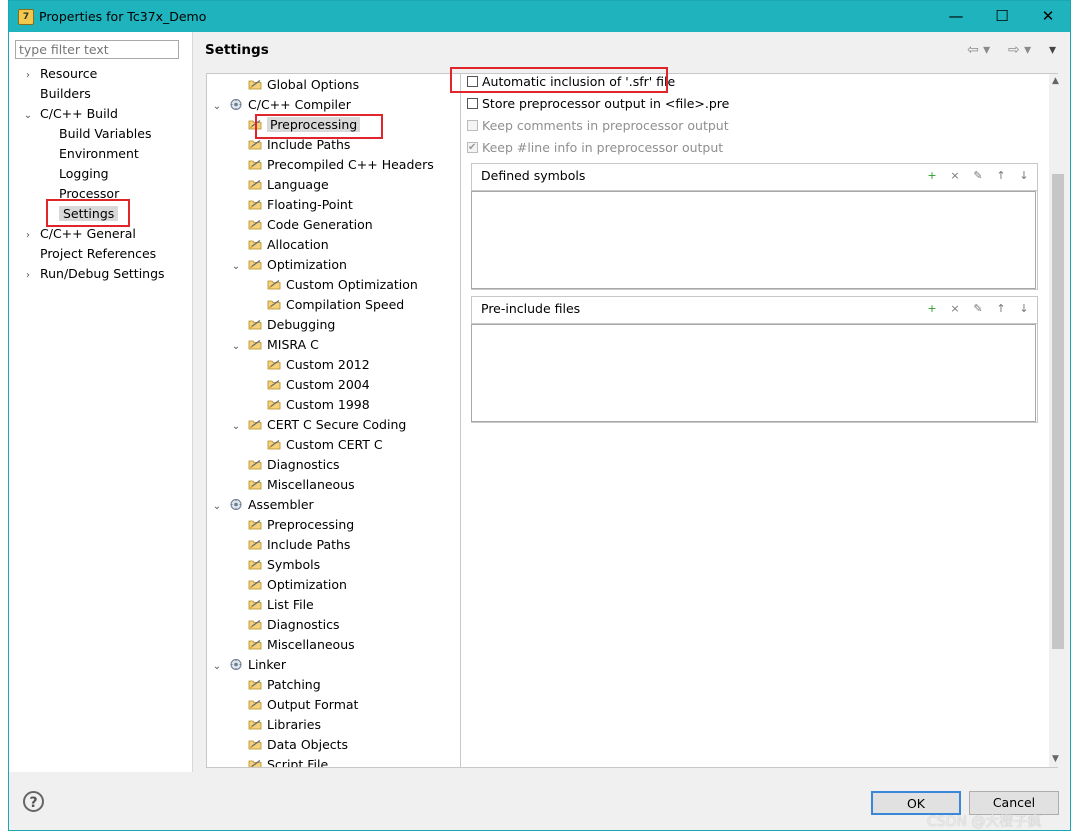  Describe the element at coordinates (308, 744) in the screenshot. I see `tree-item-label: Data Objects` at that location.